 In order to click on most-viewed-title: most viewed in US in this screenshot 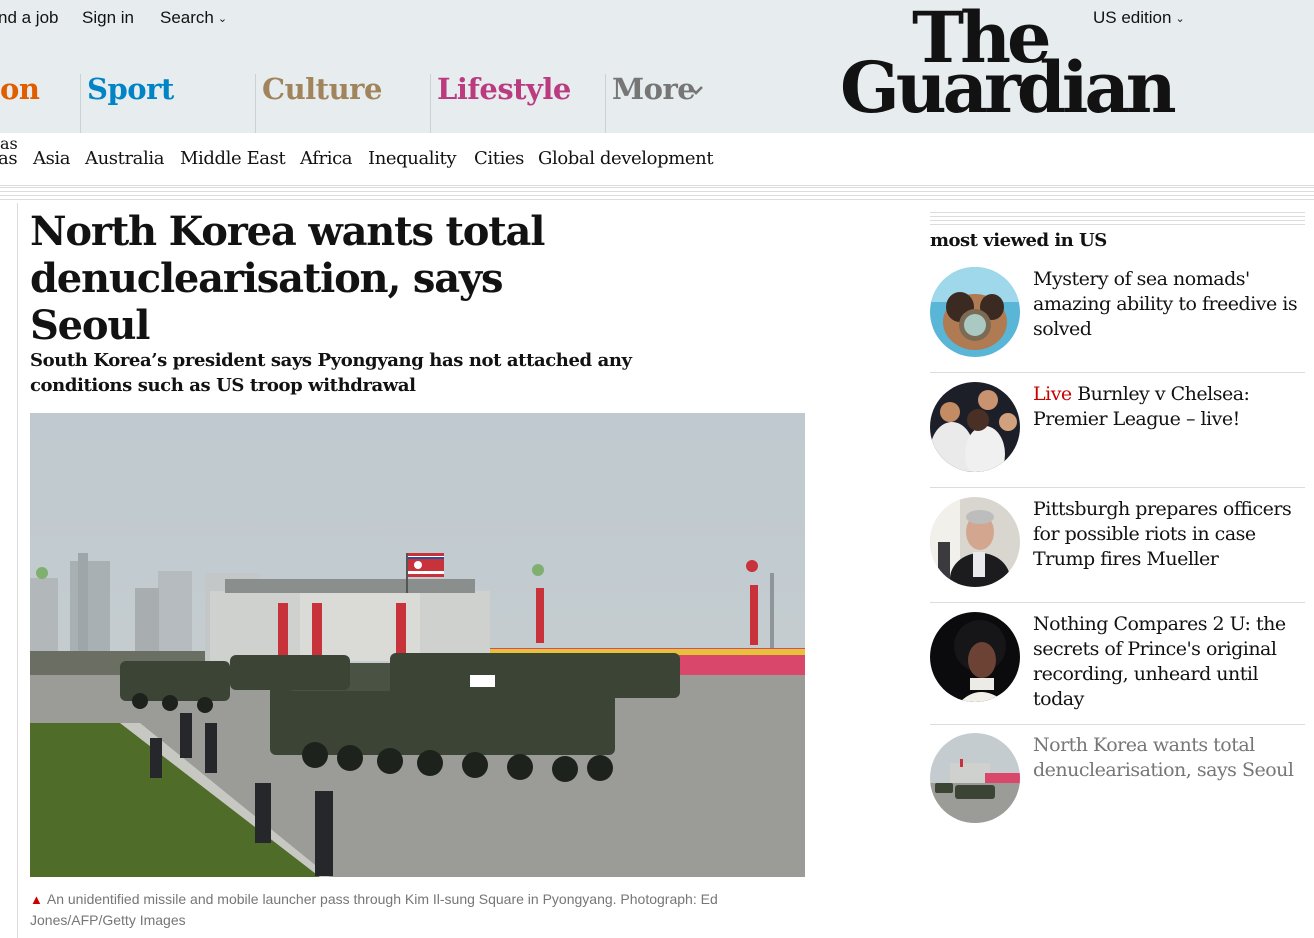, I will do `click(1018, 240)`.